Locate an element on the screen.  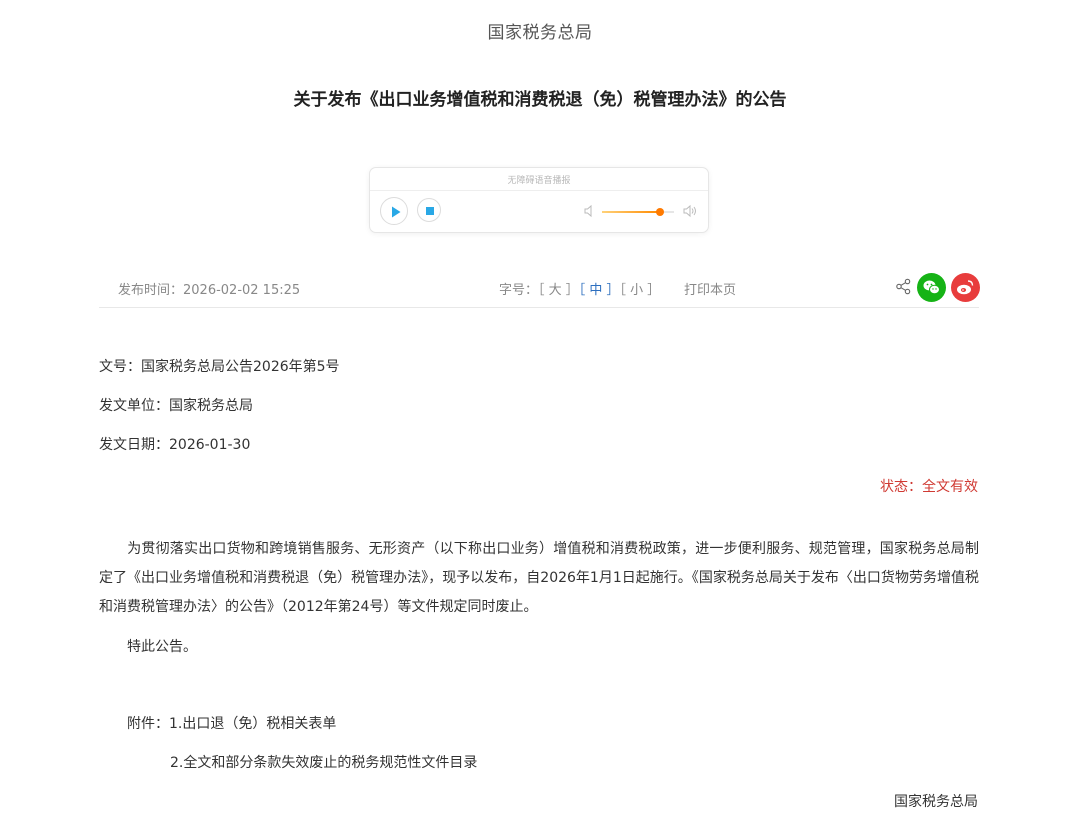
signature: 国家税务总局 is located at coordinates (936, 802).